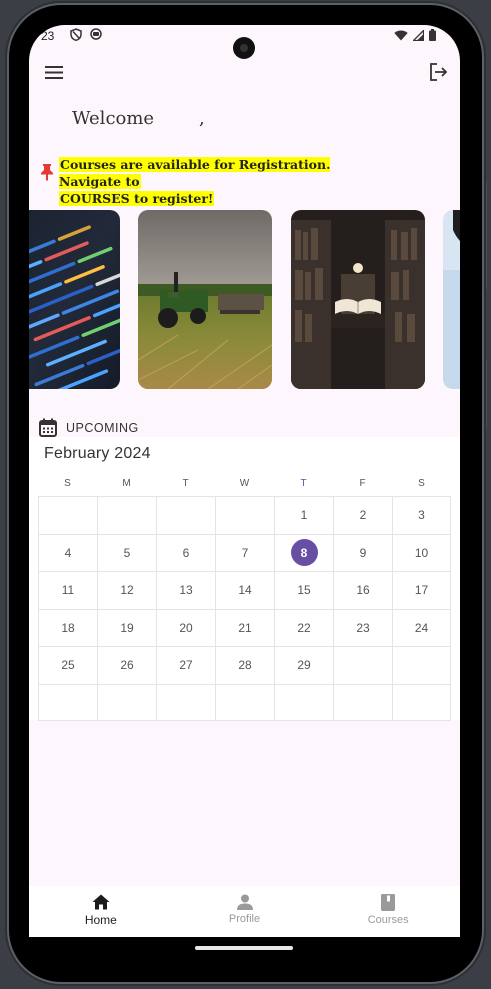 This screenshot has width=491, height=989. I want to click on calendar-day: 15, so click(303, 590).